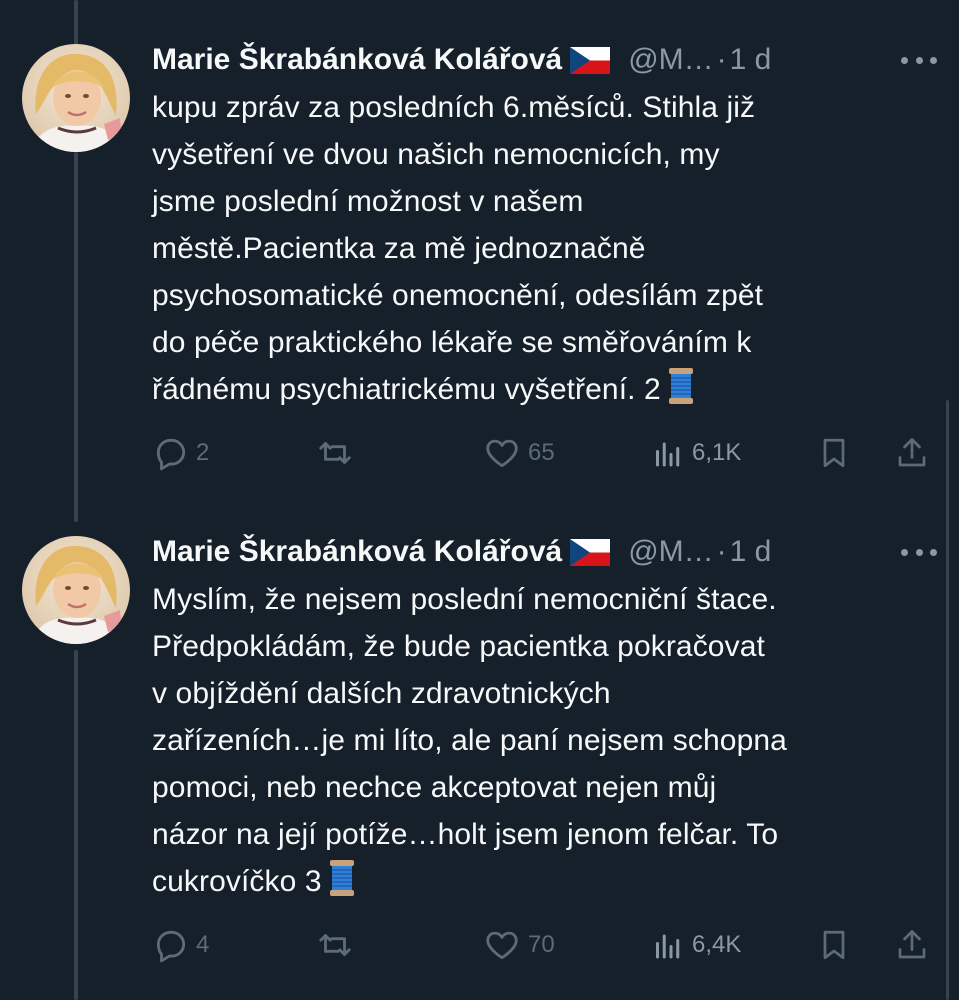  I want to click on reply-count: 2, so click(203, 452).